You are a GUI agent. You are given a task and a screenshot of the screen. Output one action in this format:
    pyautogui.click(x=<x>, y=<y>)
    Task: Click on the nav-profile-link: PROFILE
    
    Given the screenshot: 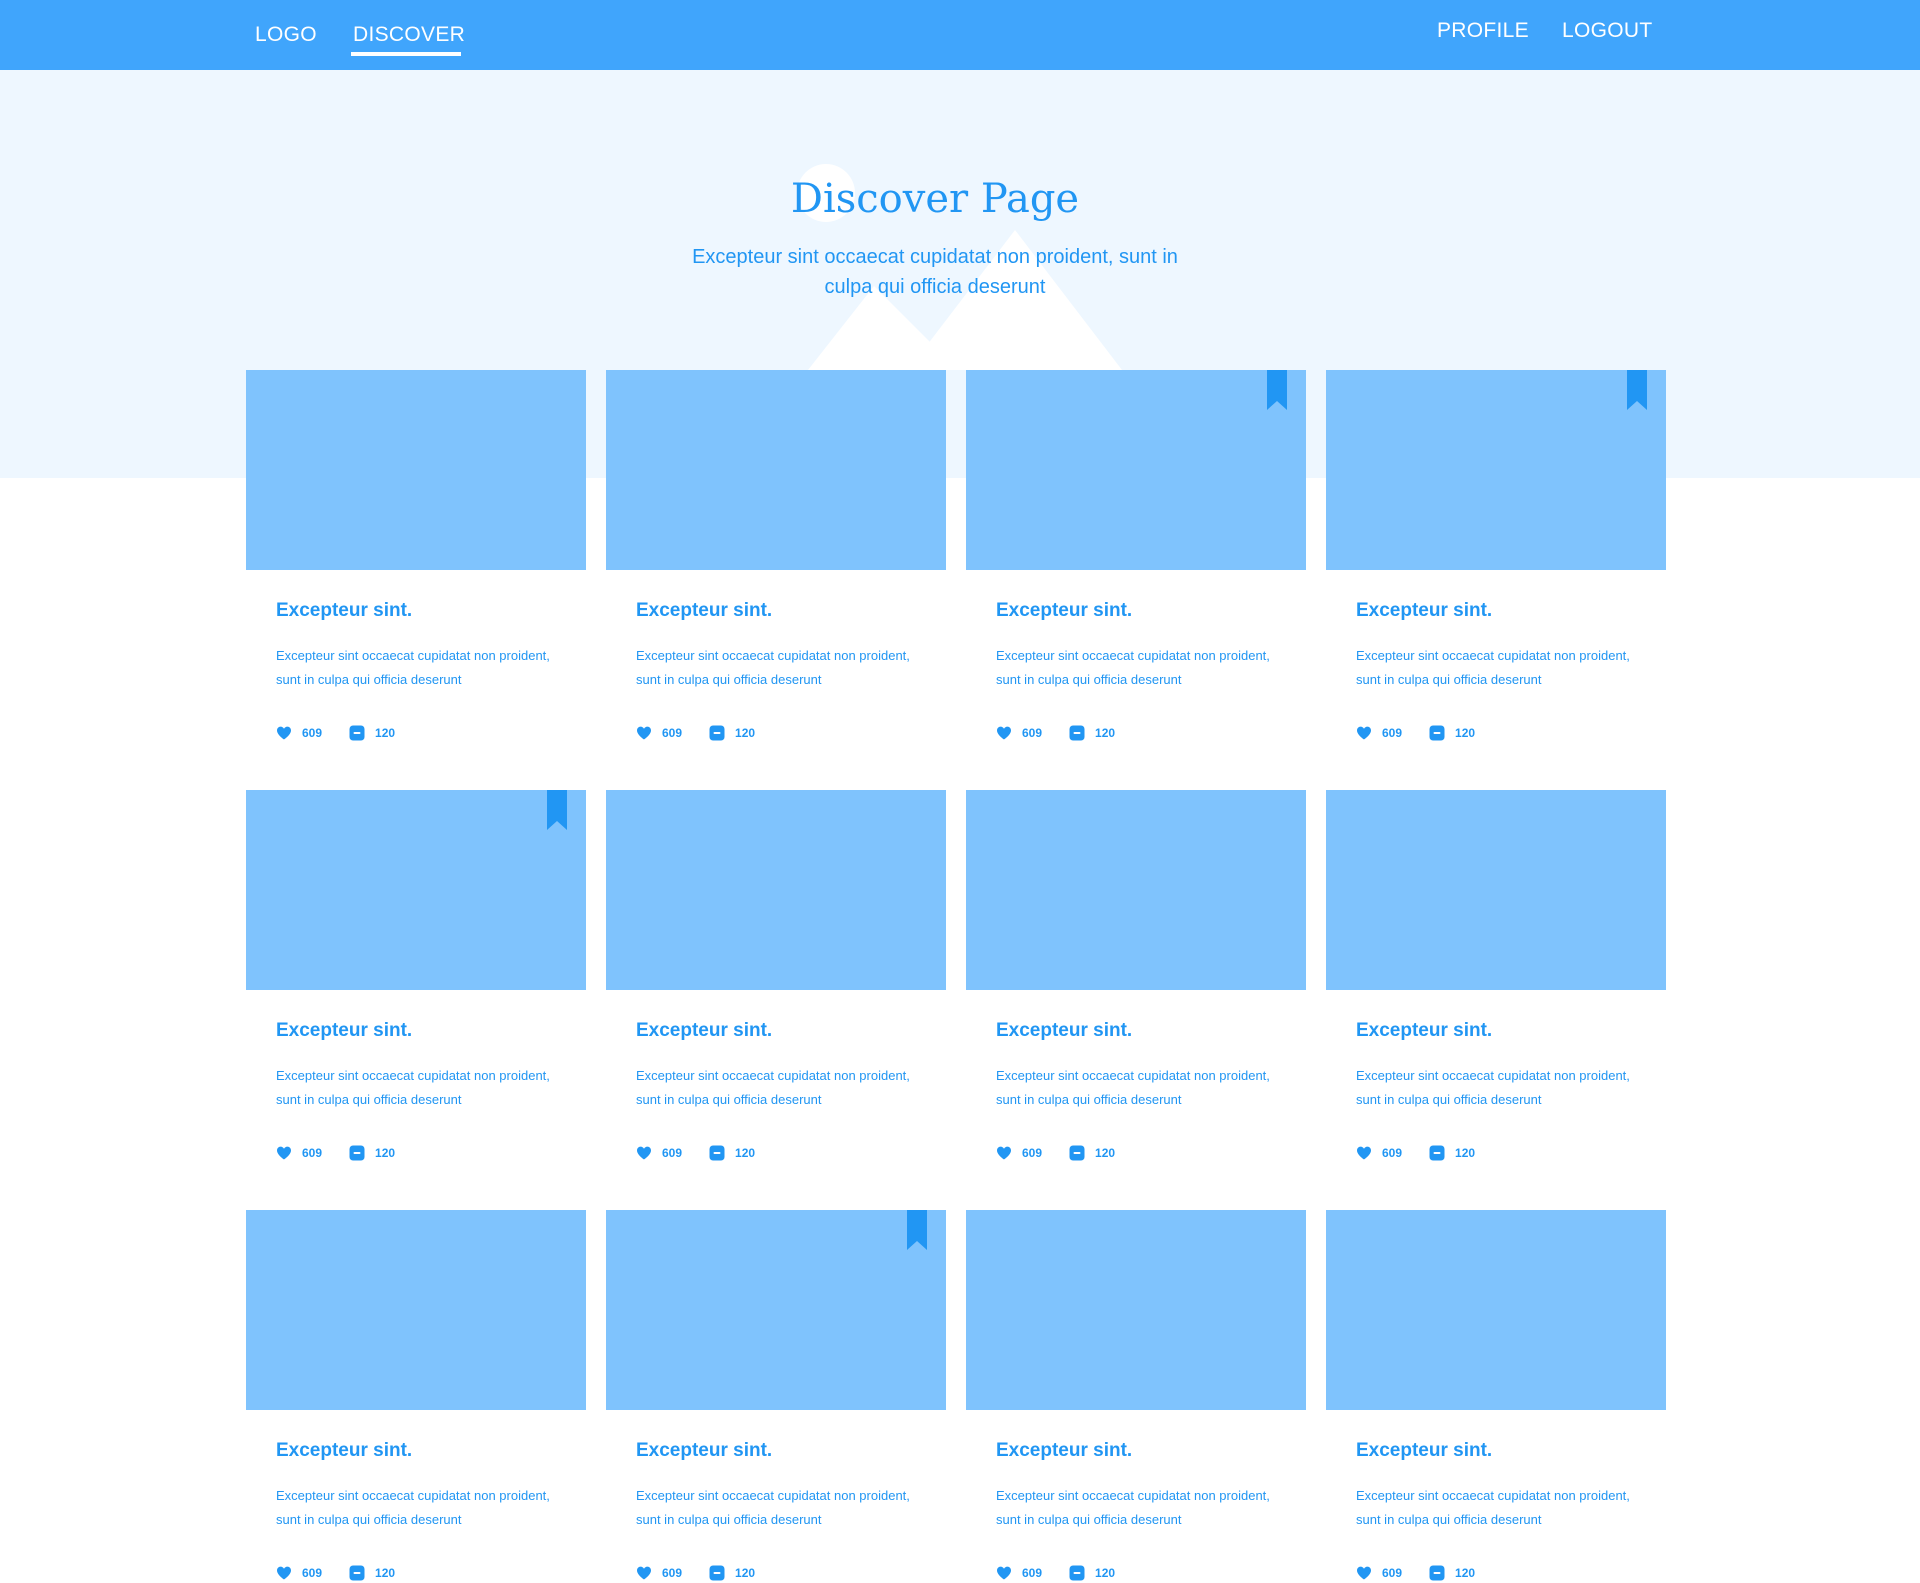 What is the action you would take?
    pyautogui.click(x=1483, y=31)
    